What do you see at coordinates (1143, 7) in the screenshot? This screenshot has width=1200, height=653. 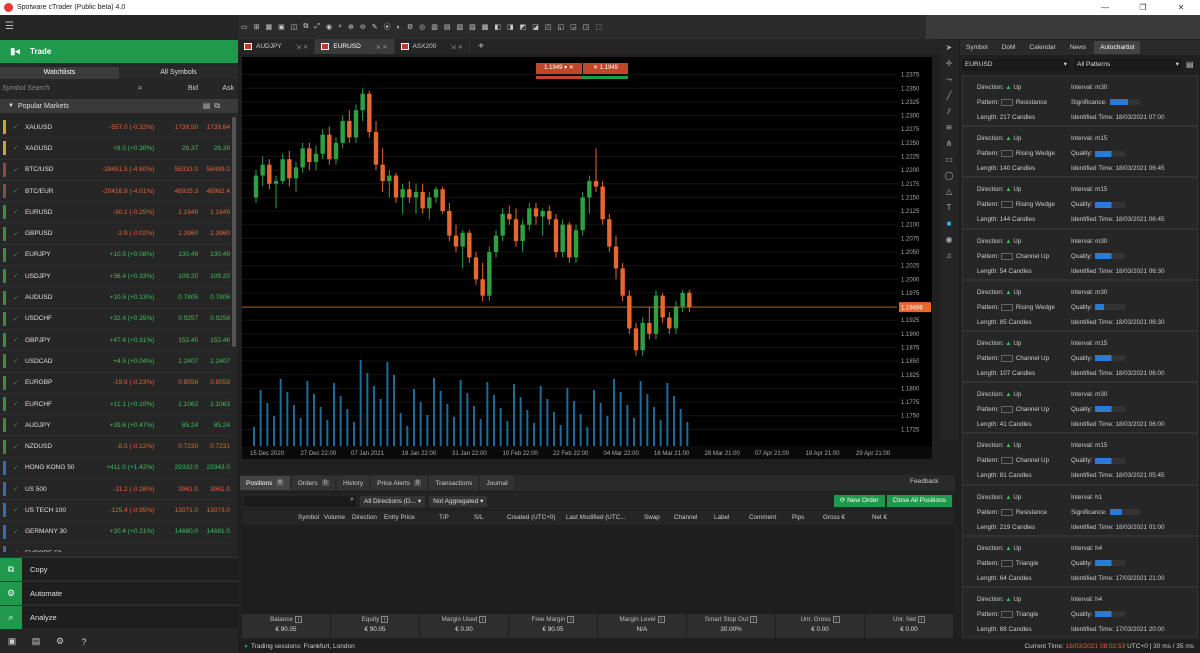 I see `maximize-button: ❐` at bounding box center [1143, 7].